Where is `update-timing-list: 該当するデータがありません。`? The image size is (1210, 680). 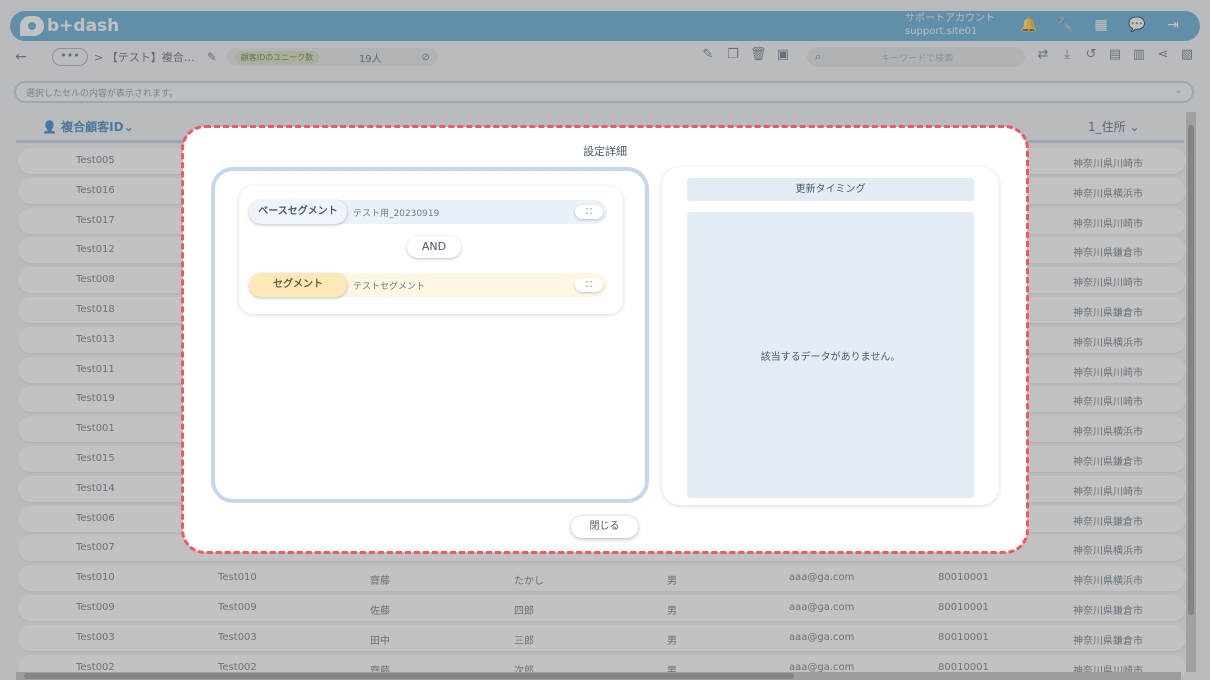
update-timing-list: 該当するデータがありません。 is located at coordinates (830, 355).